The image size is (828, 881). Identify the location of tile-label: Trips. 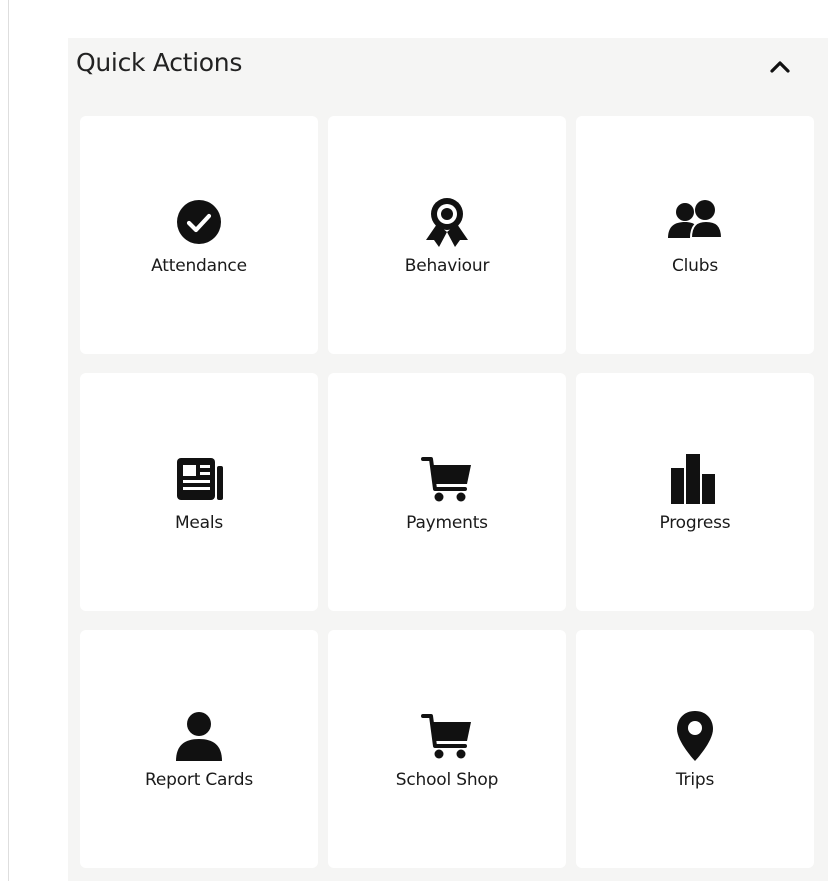
(695, 780).